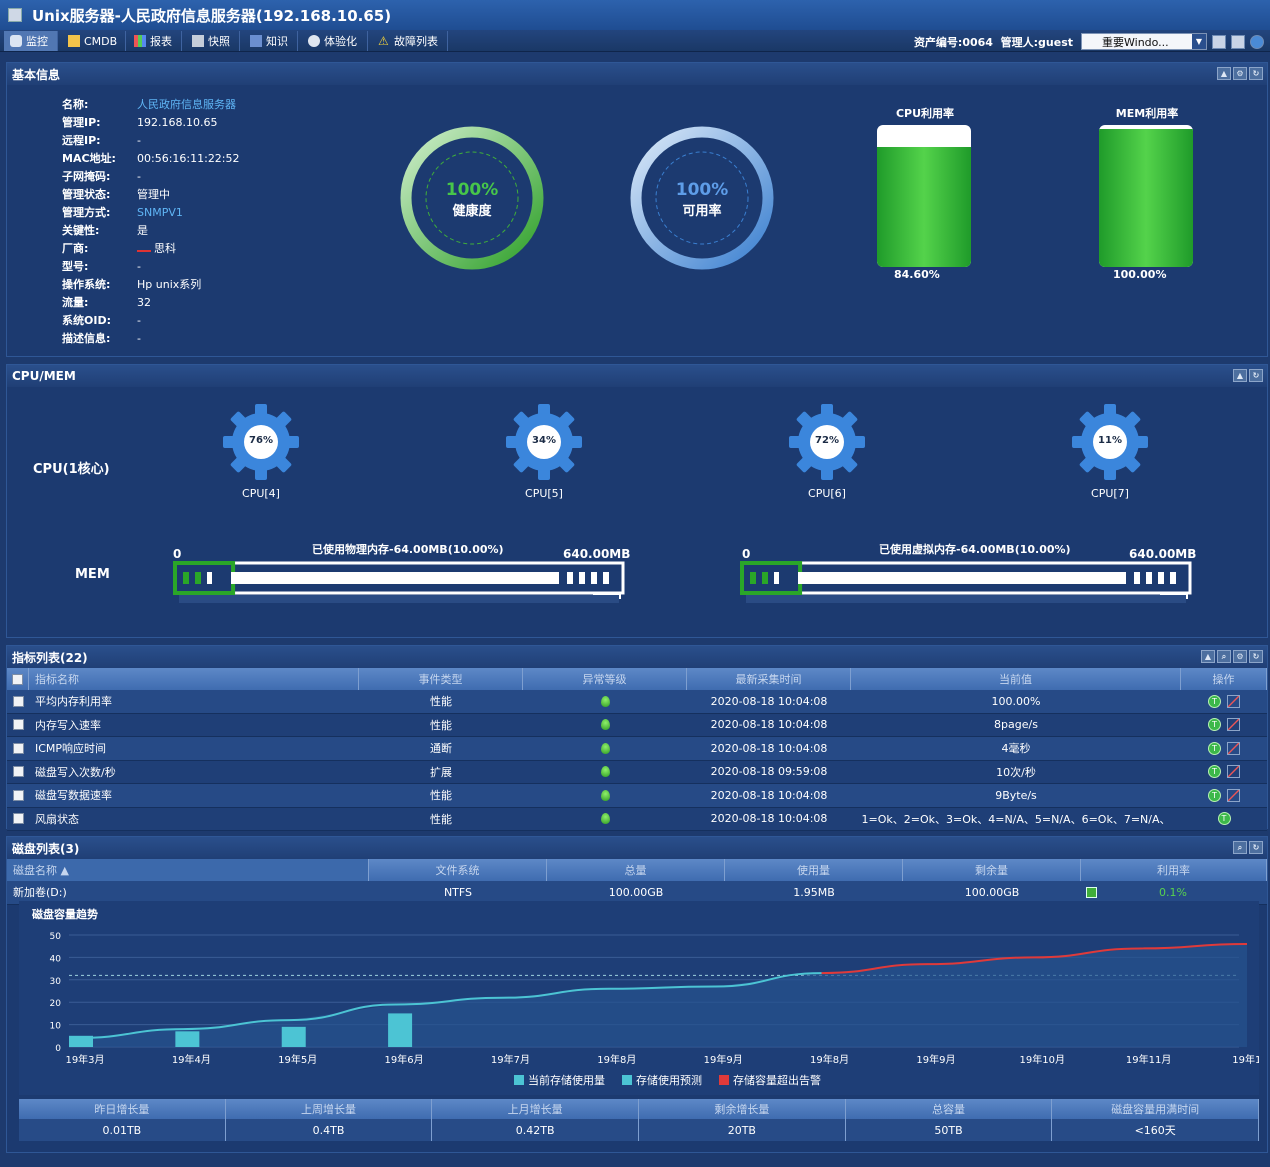  Describe the element at coordinates (58, 1049) in the screenshot. I see `y-tick-label: 0` at that location.